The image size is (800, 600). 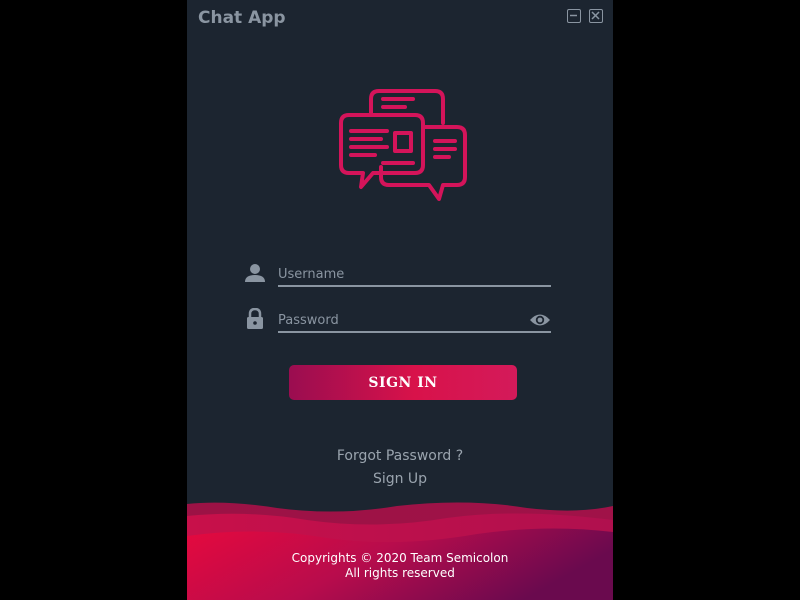 What do you see at coordinates (242, 18) in the screenshot?
I see `window-title: Chat App` at bounding box center [242, 18].